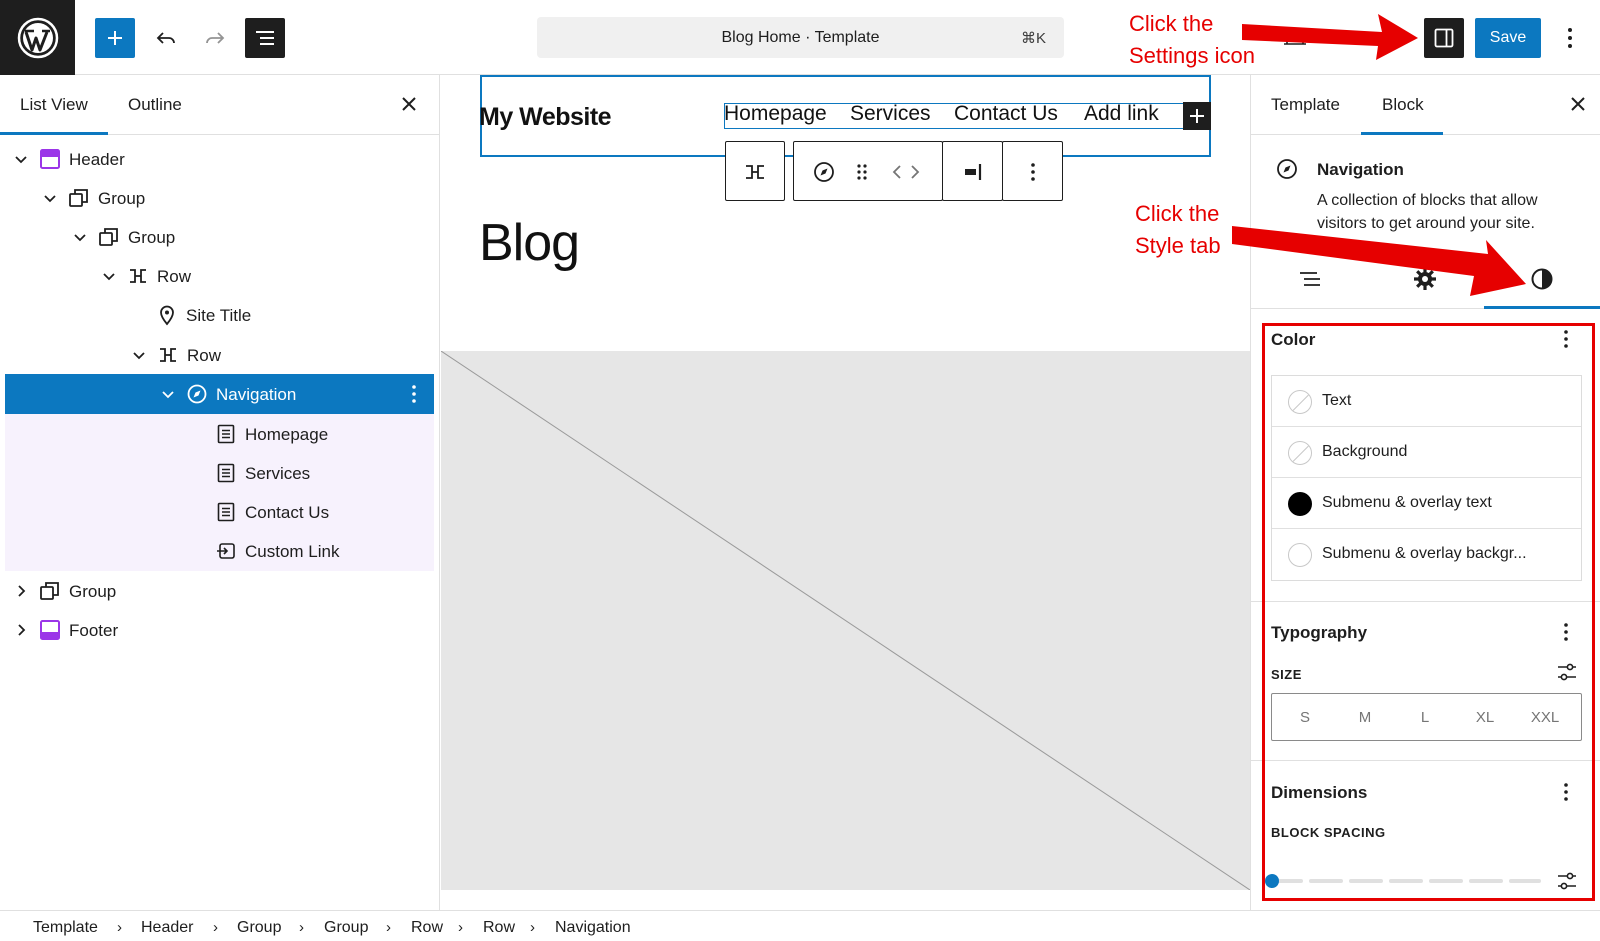 Image resolution: width=1600 pixels, height=941 pixels. Describe the element at coordinates (593, 928) in the screenshot. I see `breadcrumb-item: Navigation` at that location.